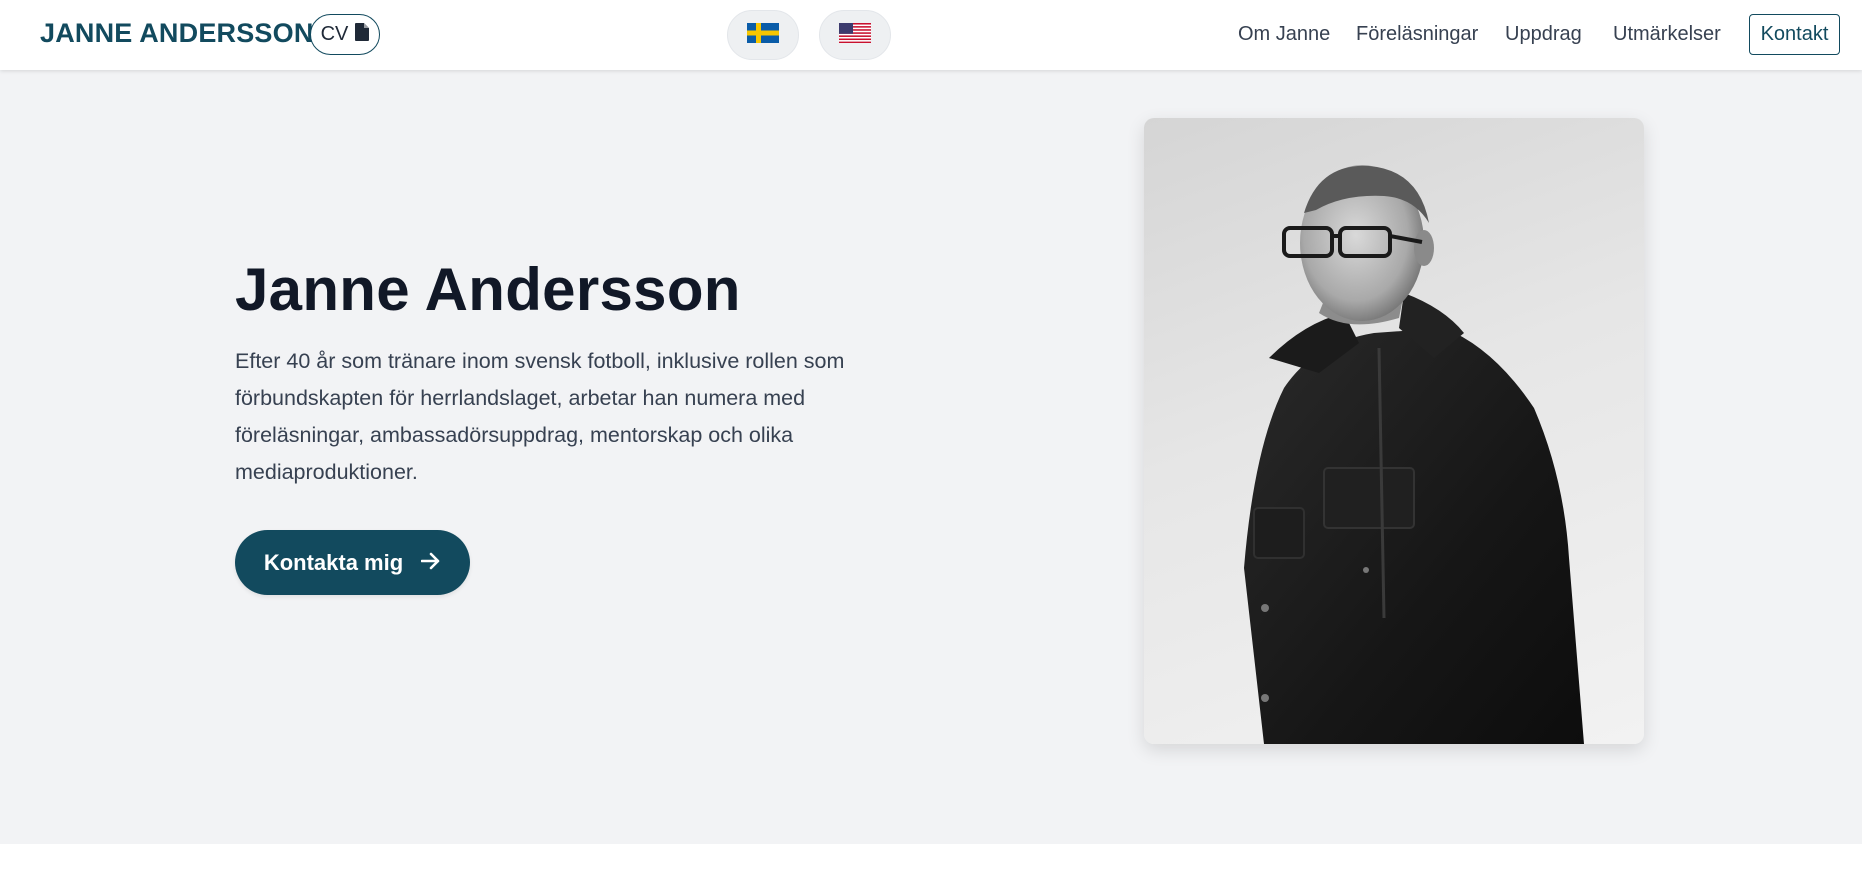 The image size is (1862, 896). I want to click on us-flag-icon, so click(855, 35).